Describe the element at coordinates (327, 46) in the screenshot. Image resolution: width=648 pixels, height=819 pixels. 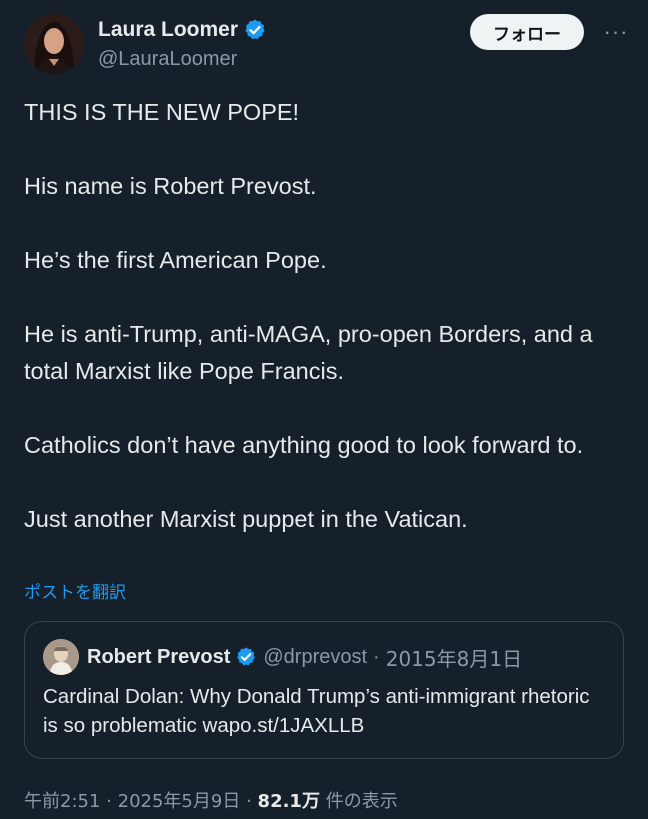
I see `post-header: Laura Loomer @LauraLoomer フォロー ···` at that location.